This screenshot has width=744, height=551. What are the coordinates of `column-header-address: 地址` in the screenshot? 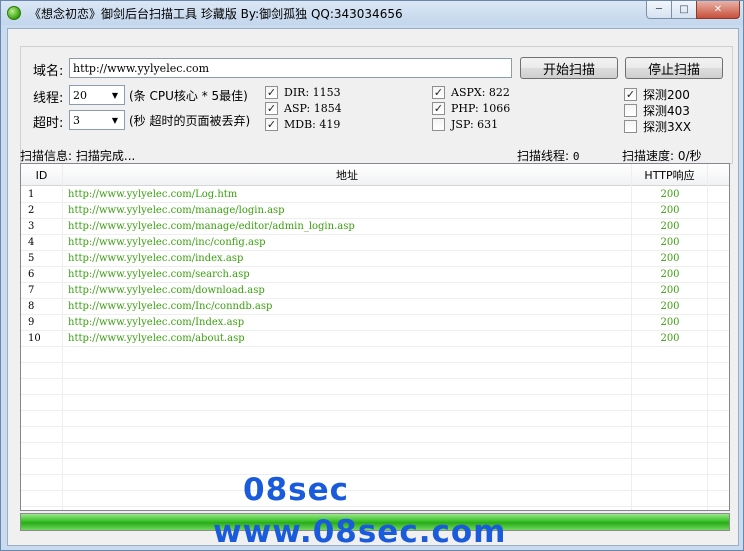 It's located at (347, 175).